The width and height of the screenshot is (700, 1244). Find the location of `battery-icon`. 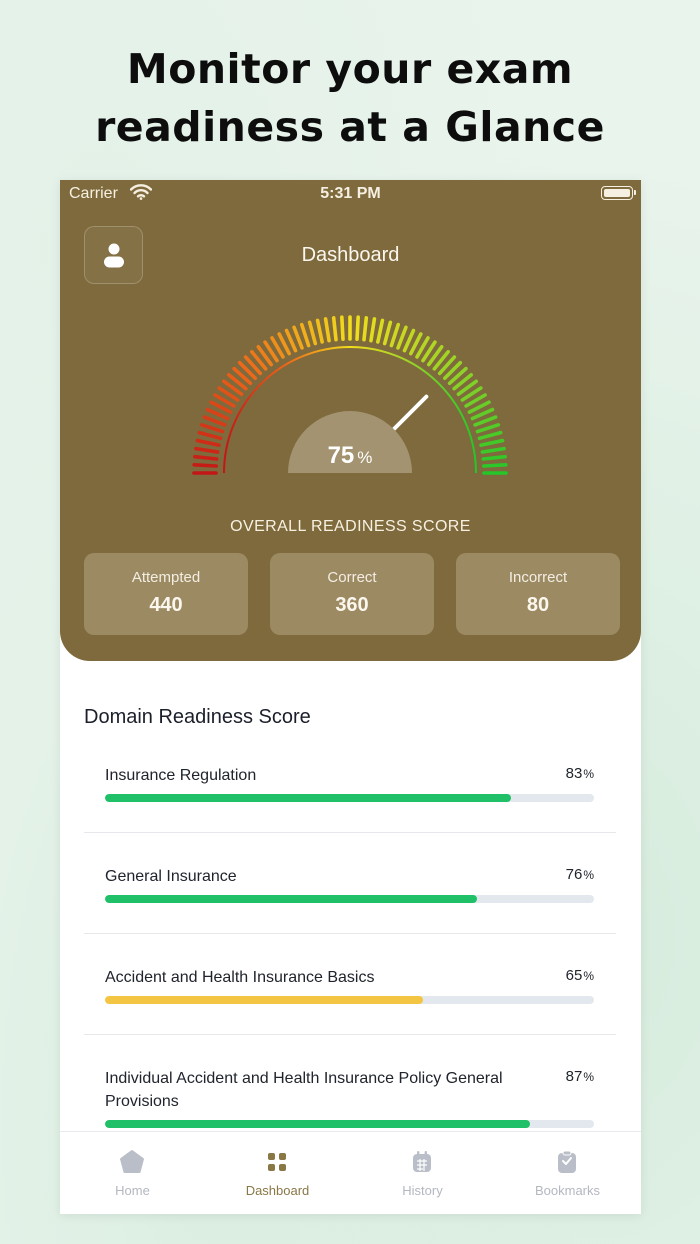

battery-icon is located at coordinates (618, 193).